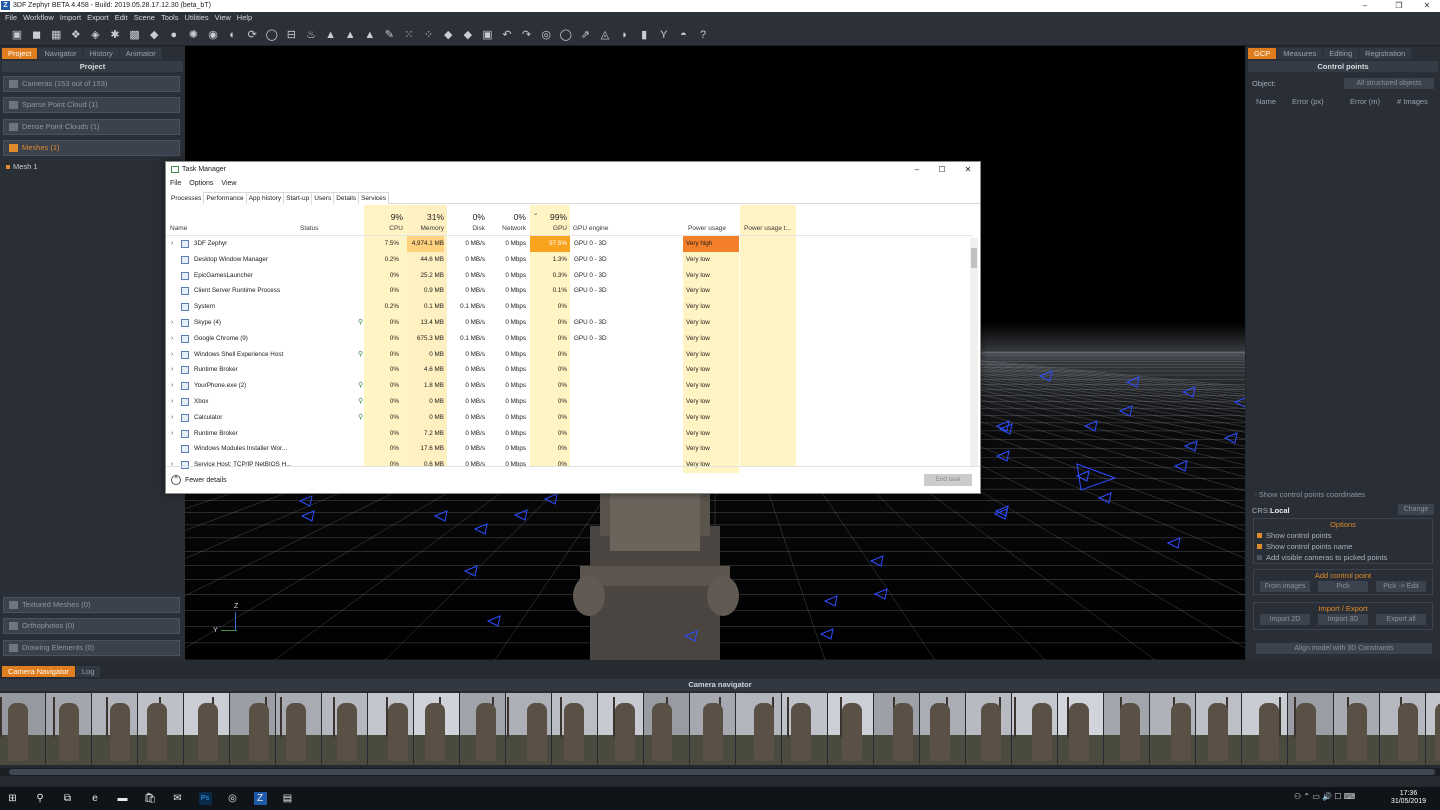 This screenshot has width=1440, height=810. Describe the element at coordinates (232, 798) in the screenshot. I see `taskbar-app-icon: ◎` at that location.